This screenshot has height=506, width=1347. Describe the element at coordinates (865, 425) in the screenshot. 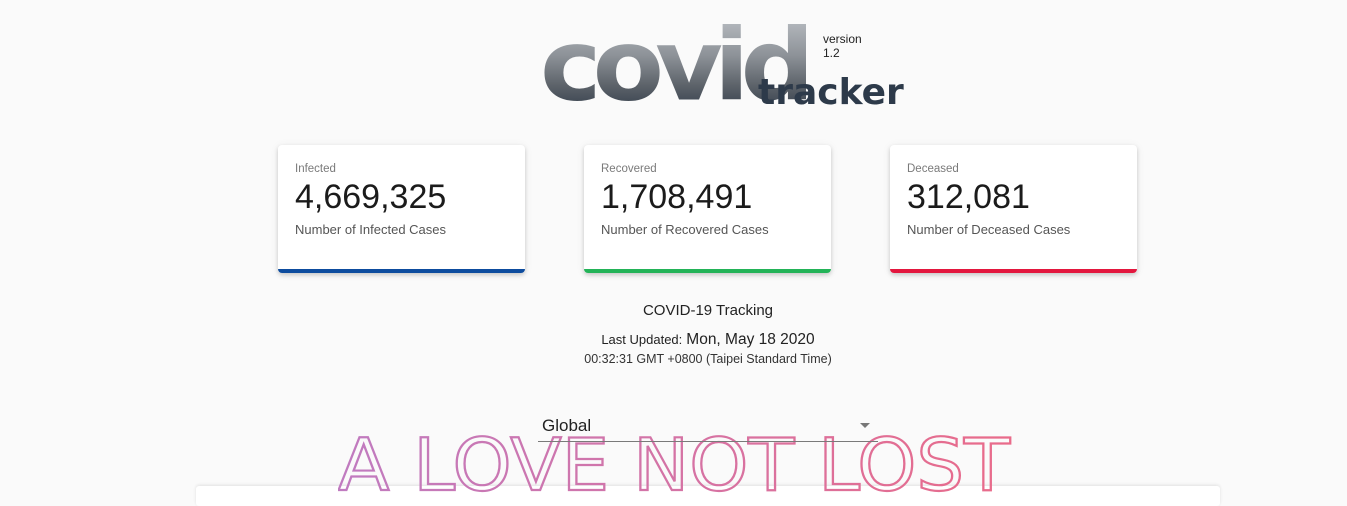

I see `chevron-down-icon` at that location.